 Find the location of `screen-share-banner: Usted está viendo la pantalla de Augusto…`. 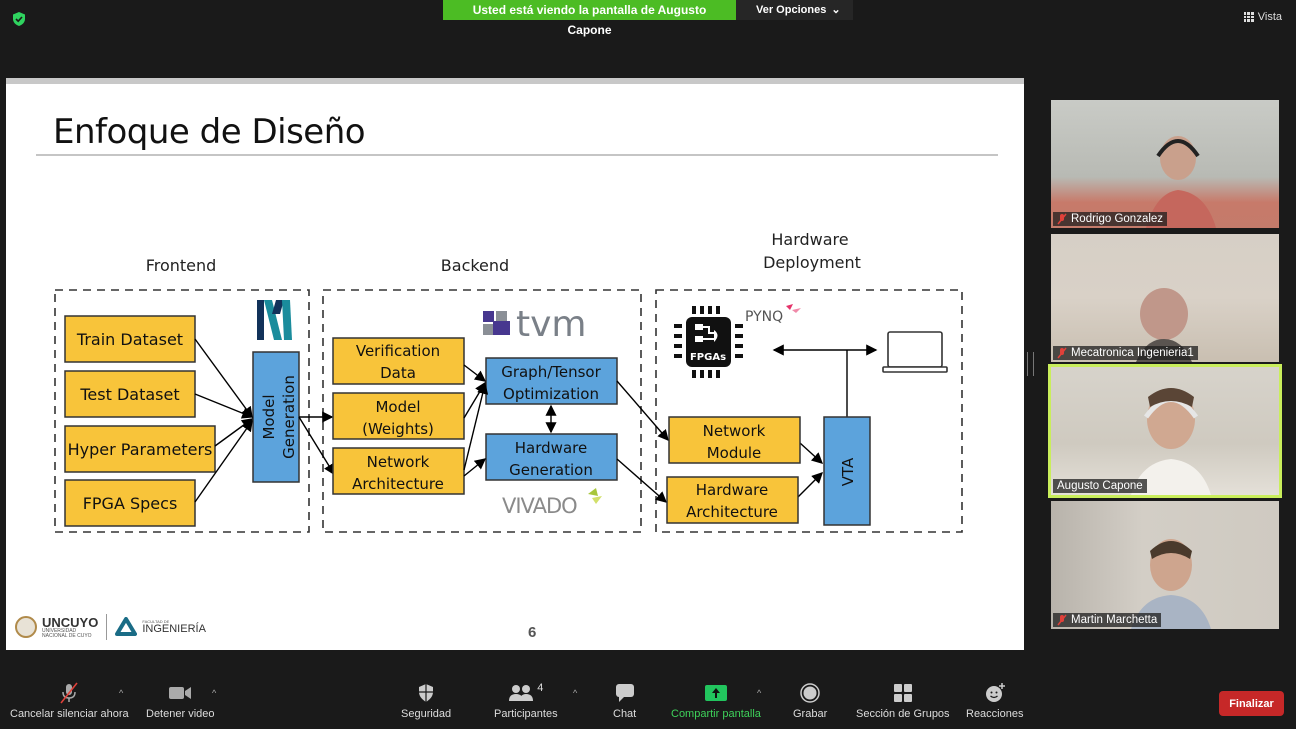

screen-share-banner: Usted está viendo la pantalla de Augusto… is located at coordinates (648, 18).